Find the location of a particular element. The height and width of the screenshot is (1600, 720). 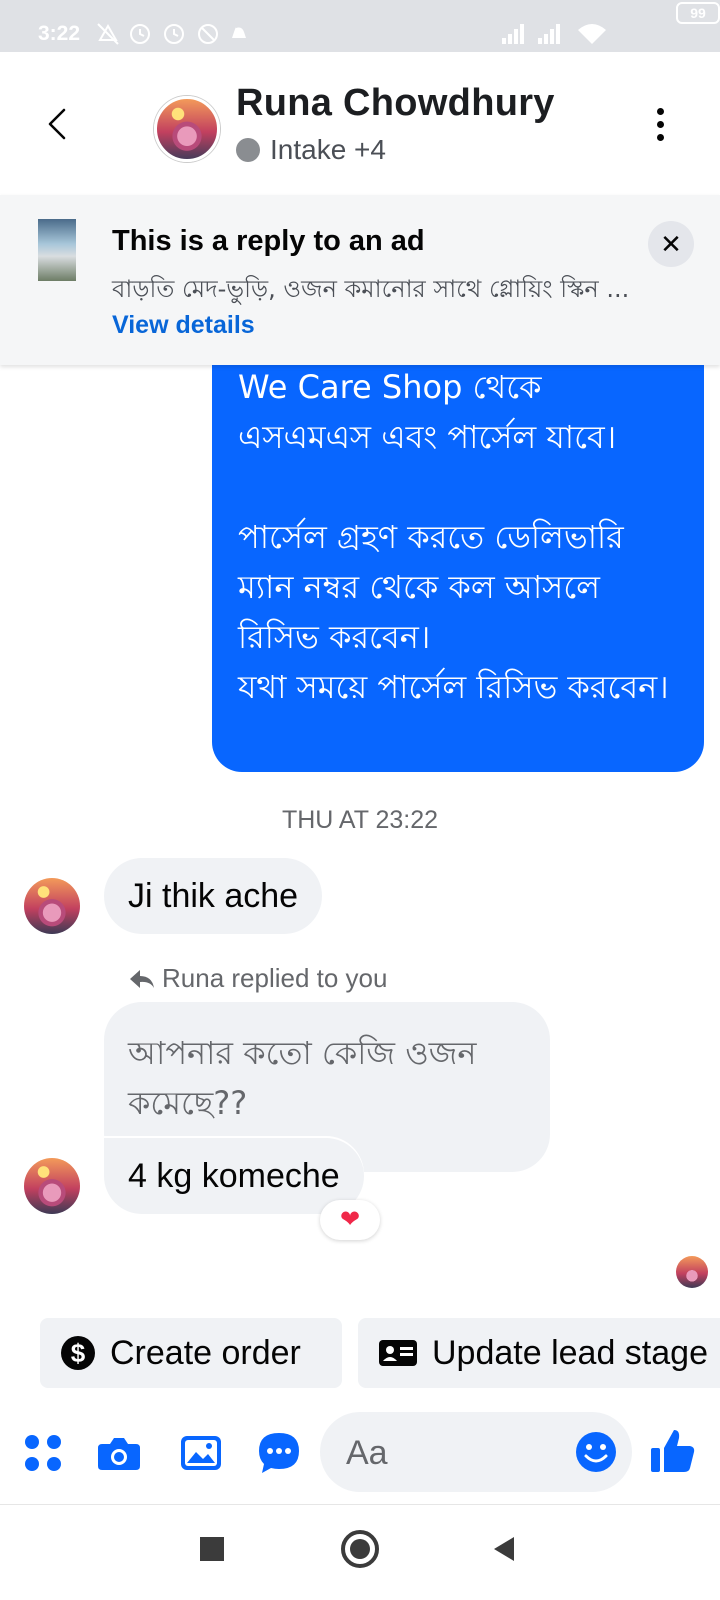

quoted-message-text: আপনার কতো কেজি ওজন কমেছে?? is located at coordinates (302, 1078).